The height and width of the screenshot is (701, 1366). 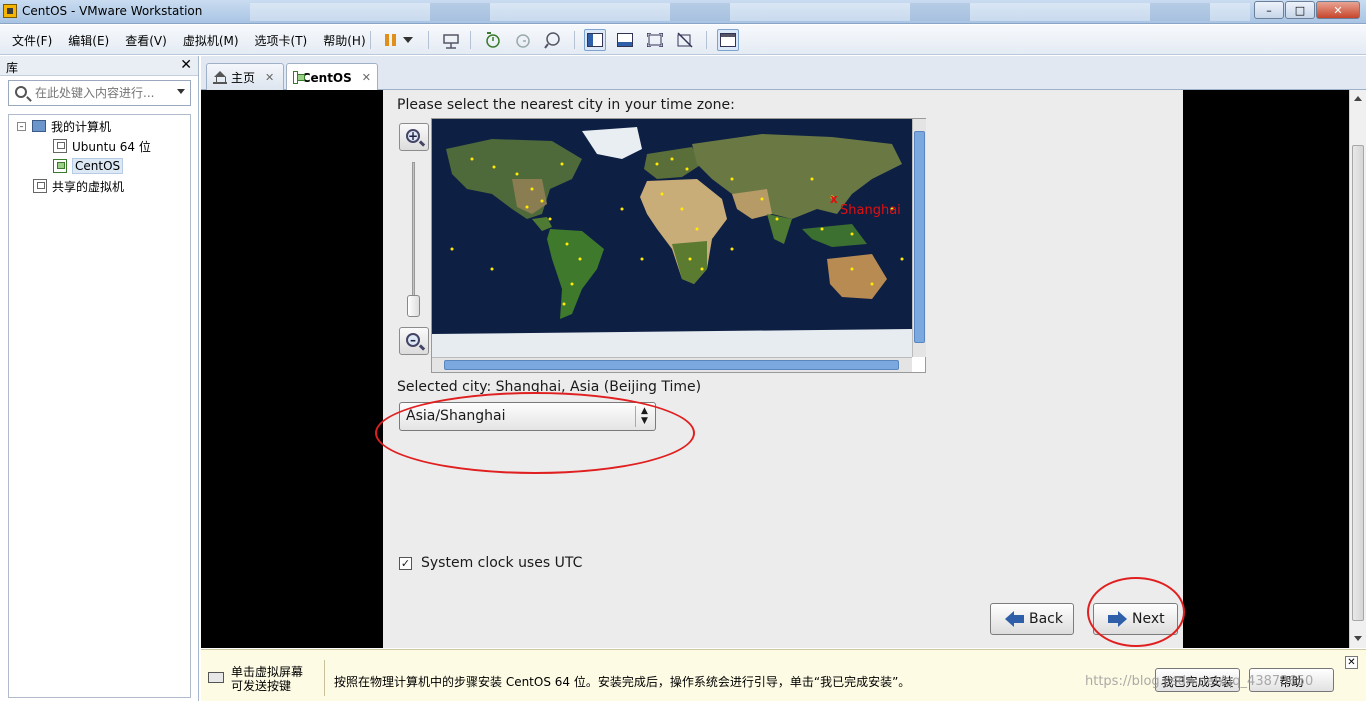 I want to click on menu-help: 帮助(H), so click(x=344, y=40).